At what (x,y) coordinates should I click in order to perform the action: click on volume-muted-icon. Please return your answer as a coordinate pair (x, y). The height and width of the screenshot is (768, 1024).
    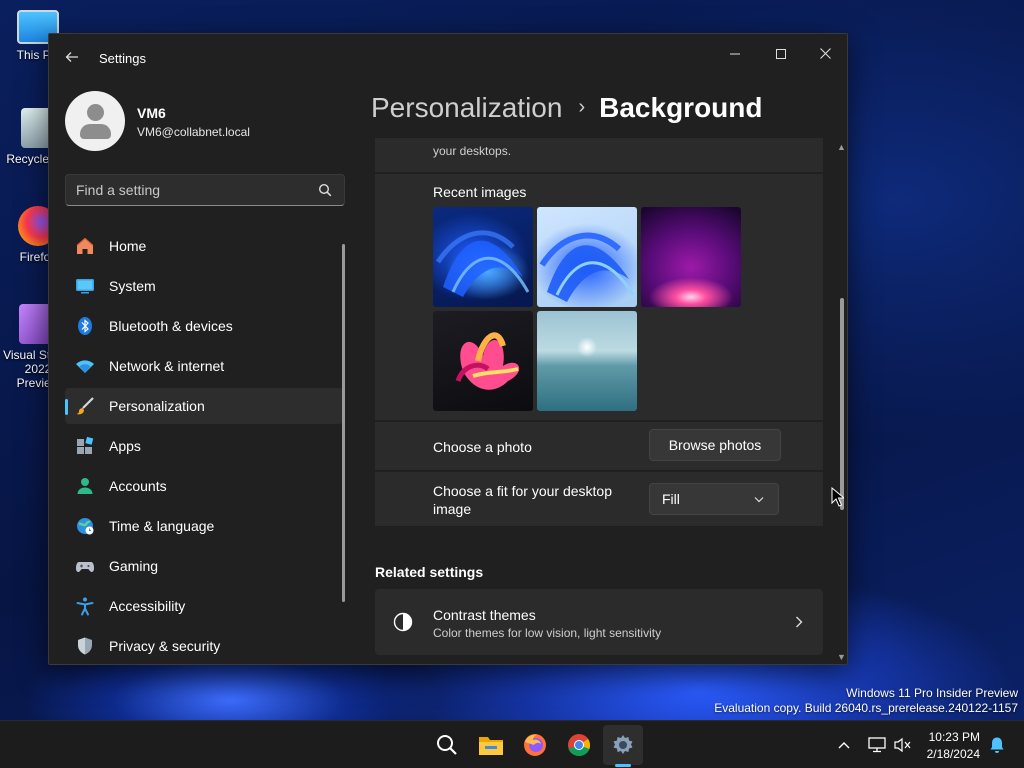
    Looking at the image, I should click on (902, 745).